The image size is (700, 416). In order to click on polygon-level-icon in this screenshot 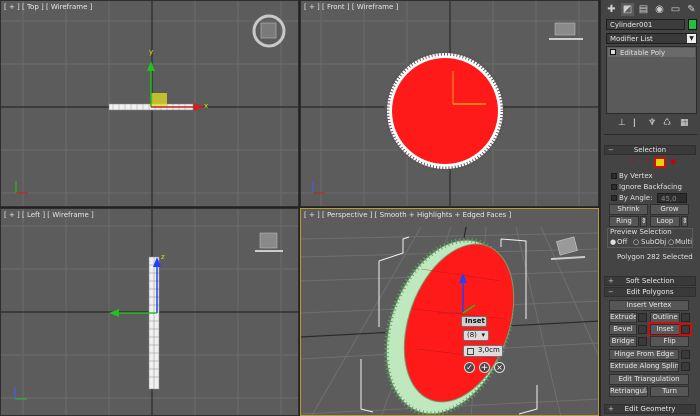, I will do `click(660, 162)`.